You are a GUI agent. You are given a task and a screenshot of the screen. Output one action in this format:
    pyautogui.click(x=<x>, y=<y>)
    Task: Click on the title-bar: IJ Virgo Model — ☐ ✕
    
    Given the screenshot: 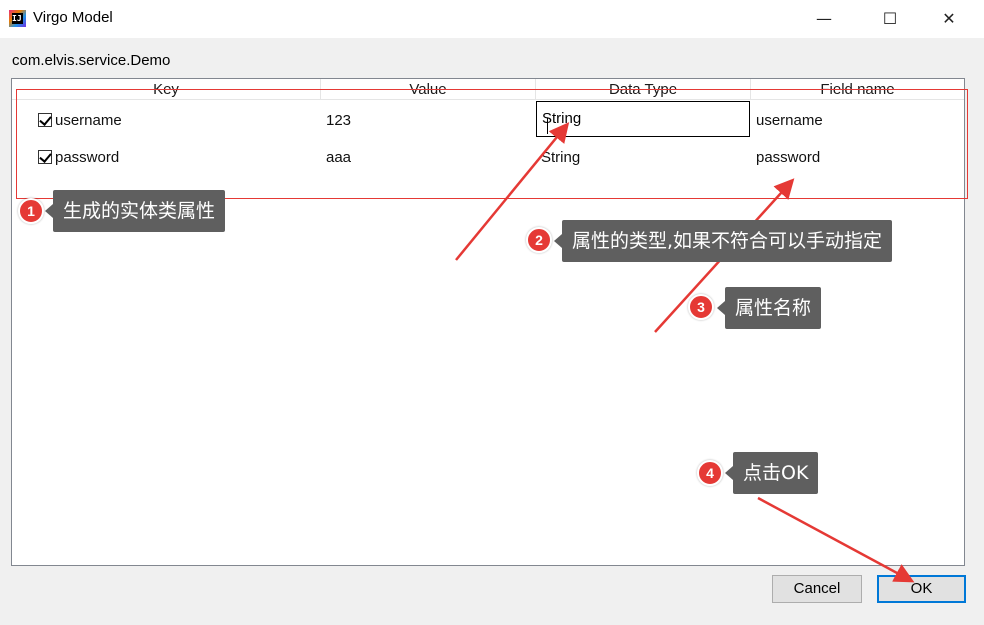 What is the action you would take?
    pyautogui.click(x=492, y=19)
    